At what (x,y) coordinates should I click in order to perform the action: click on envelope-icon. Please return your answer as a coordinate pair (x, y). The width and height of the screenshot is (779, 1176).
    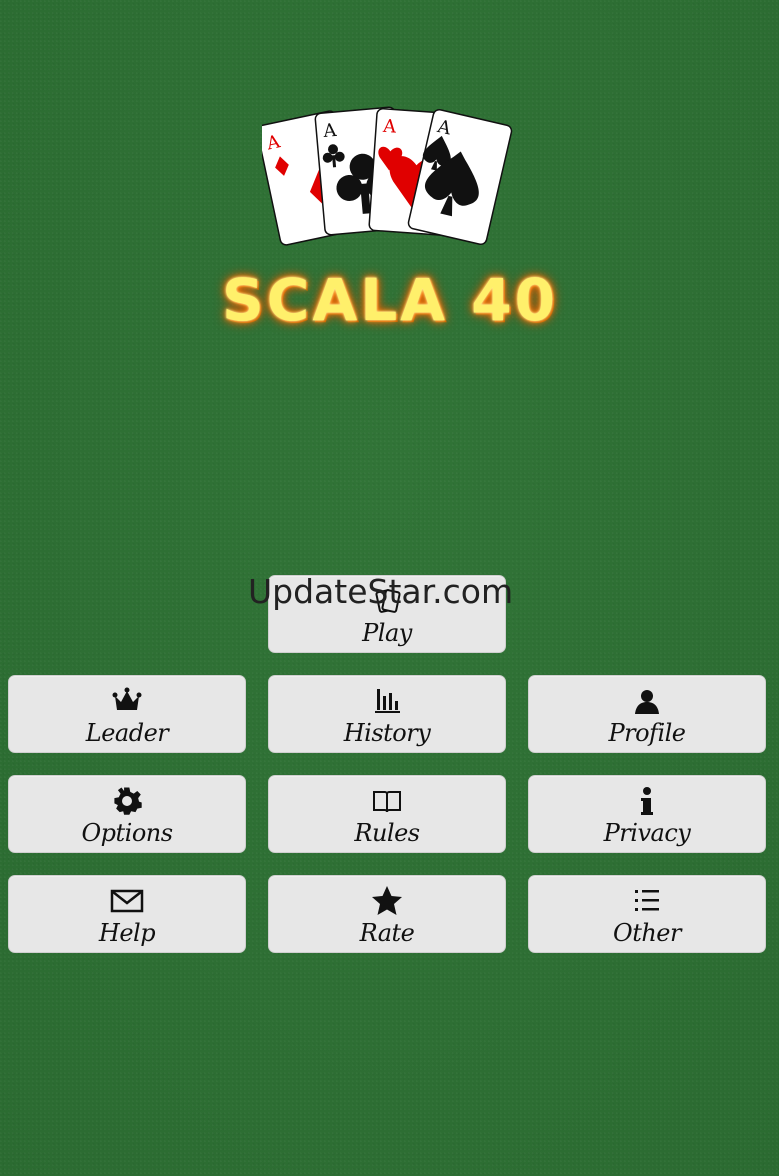
    Looking at the image, I should click on (127, 901).